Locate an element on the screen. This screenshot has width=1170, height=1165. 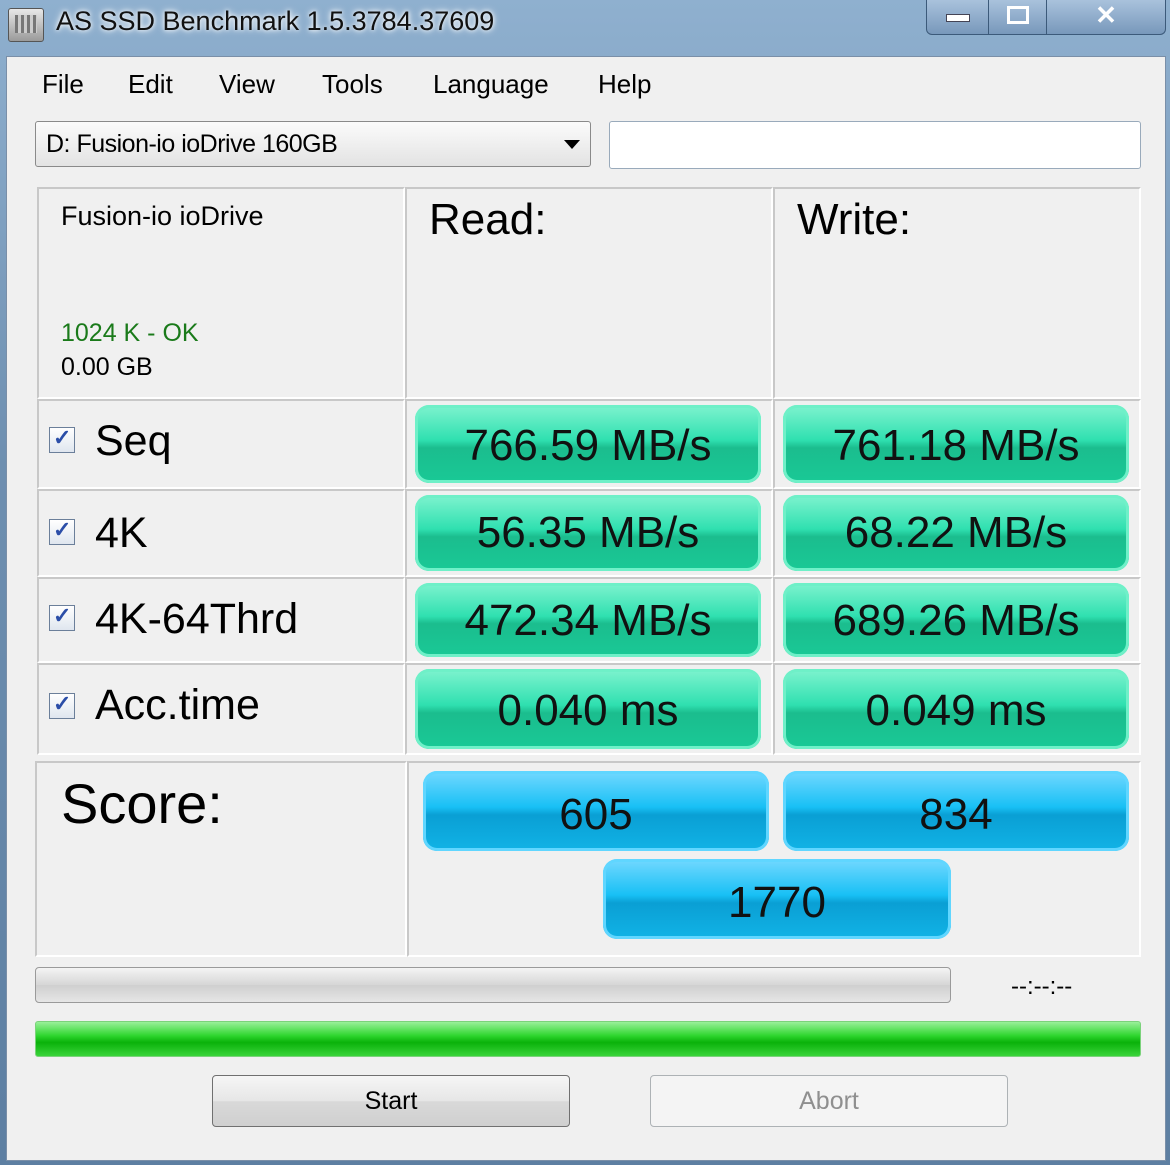
maximize-button is located at coordinates (1018, 17).